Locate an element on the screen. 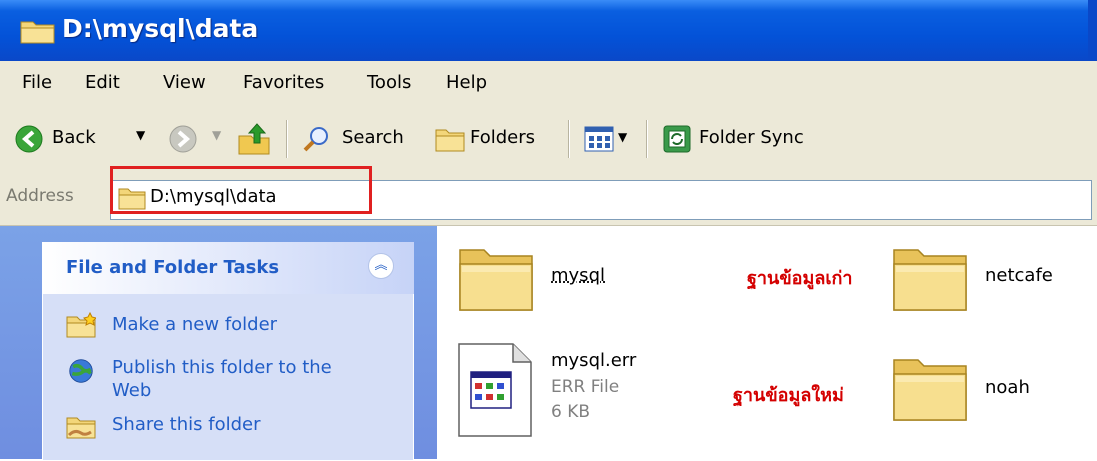 The width and height of the screenshot is (1097, 461). forward-dropdown-icon: ▼ is located at coordinates (216, 135).